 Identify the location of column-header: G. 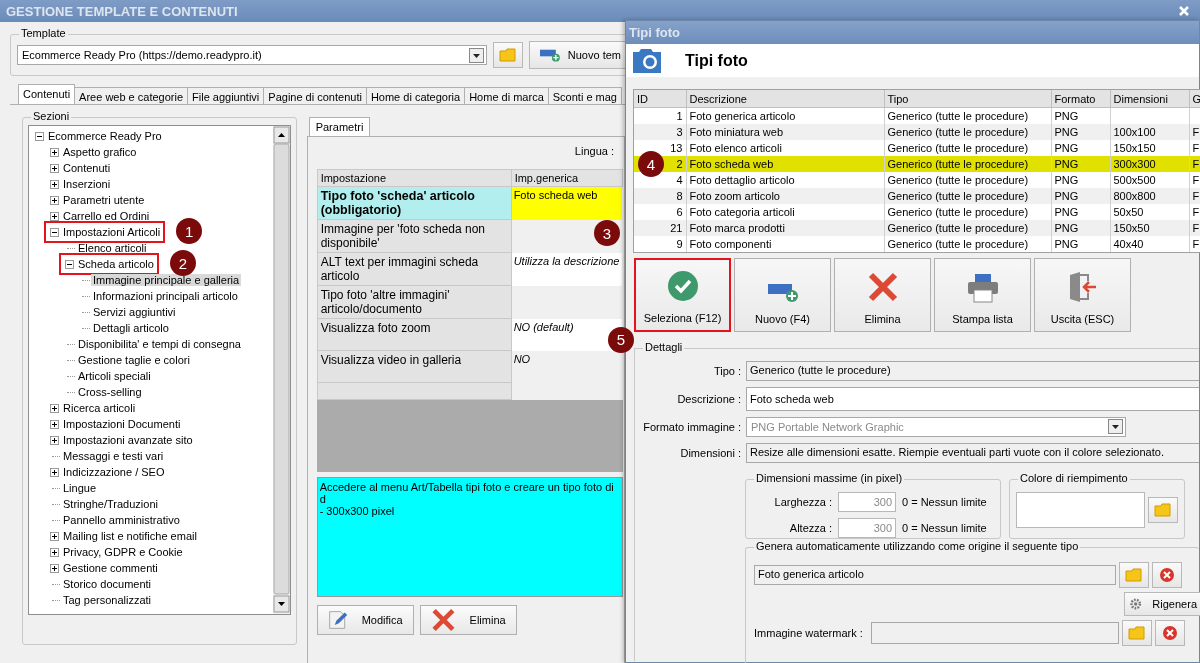
(1194, 99).